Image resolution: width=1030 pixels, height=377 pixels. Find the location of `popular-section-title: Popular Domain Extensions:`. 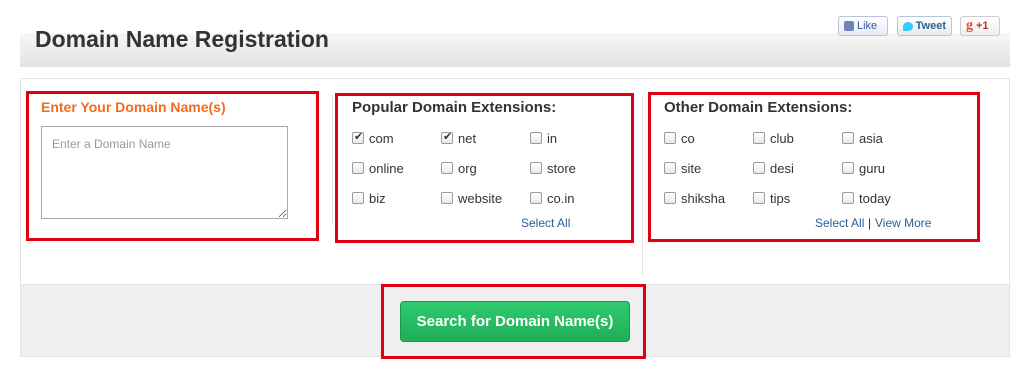

popular-section-title: Popular Domain Extensions: is located at coordinates (454, 107).